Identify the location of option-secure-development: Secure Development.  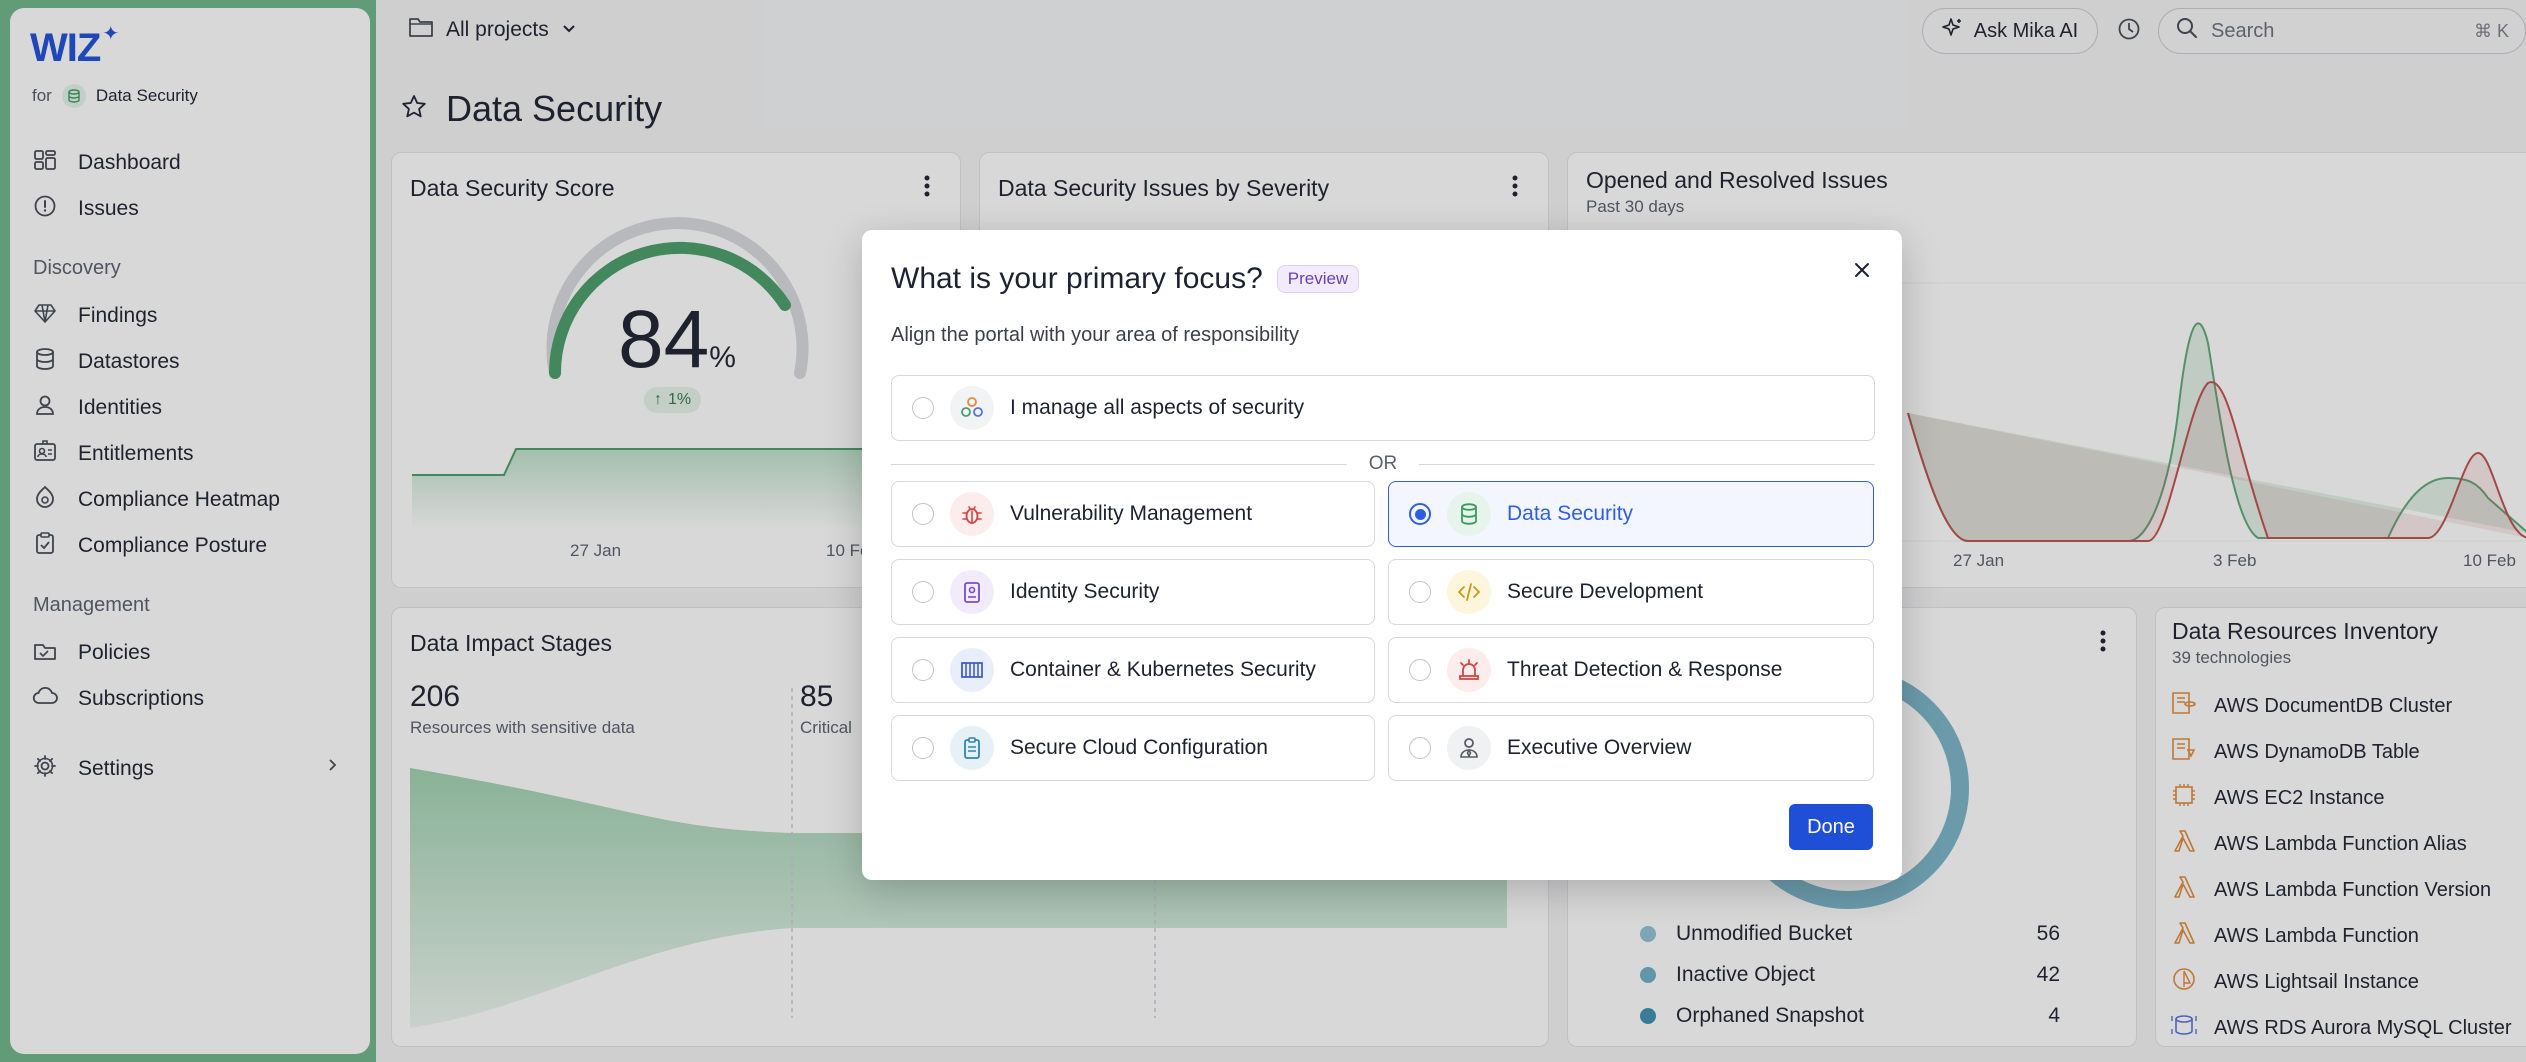
(1631, 592).